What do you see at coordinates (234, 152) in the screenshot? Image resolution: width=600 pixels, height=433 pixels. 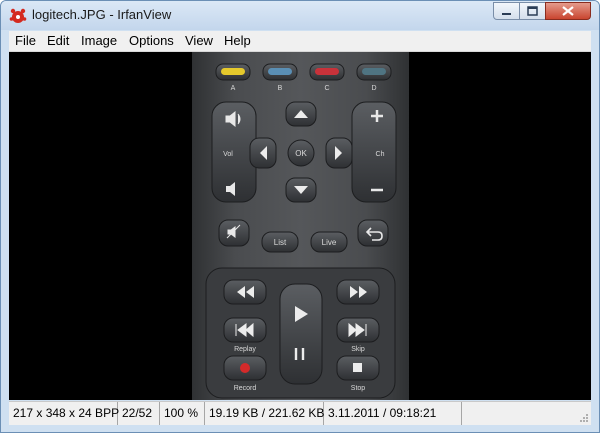 I see `volume-rocker: Vol` at bounding box center [234, 152].